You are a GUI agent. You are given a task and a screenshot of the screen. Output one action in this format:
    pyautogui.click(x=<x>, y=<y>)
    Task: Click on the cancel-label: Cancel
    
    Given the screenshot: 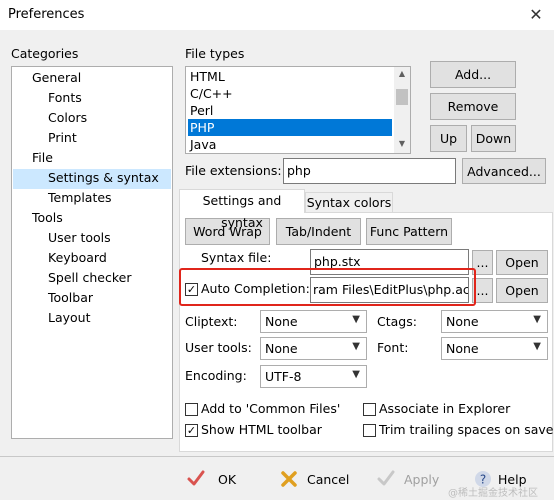 What is the action you would take?
    pyautogui.click(x=328, y=479)
    